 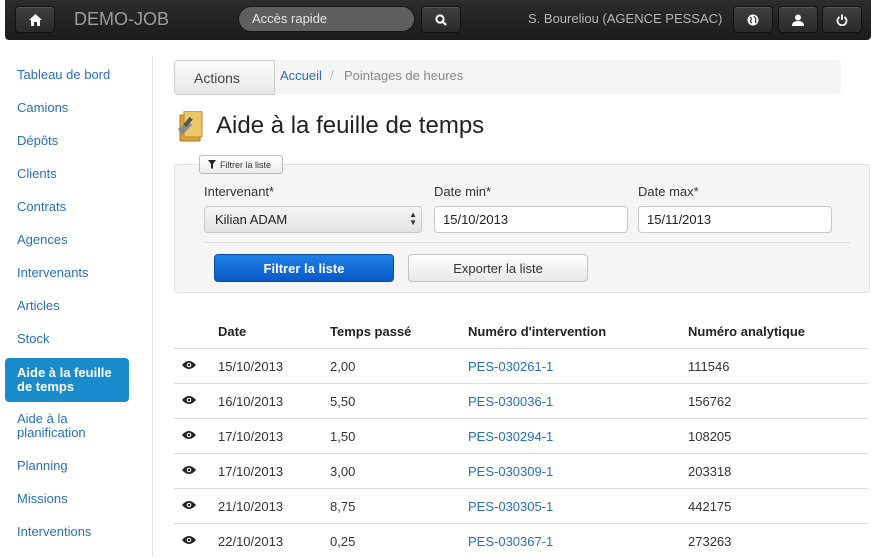 What do you see at coordinates (232, 331) in the screenshot?
I see `column-header-date: Date` at bounding box center [232, 331].